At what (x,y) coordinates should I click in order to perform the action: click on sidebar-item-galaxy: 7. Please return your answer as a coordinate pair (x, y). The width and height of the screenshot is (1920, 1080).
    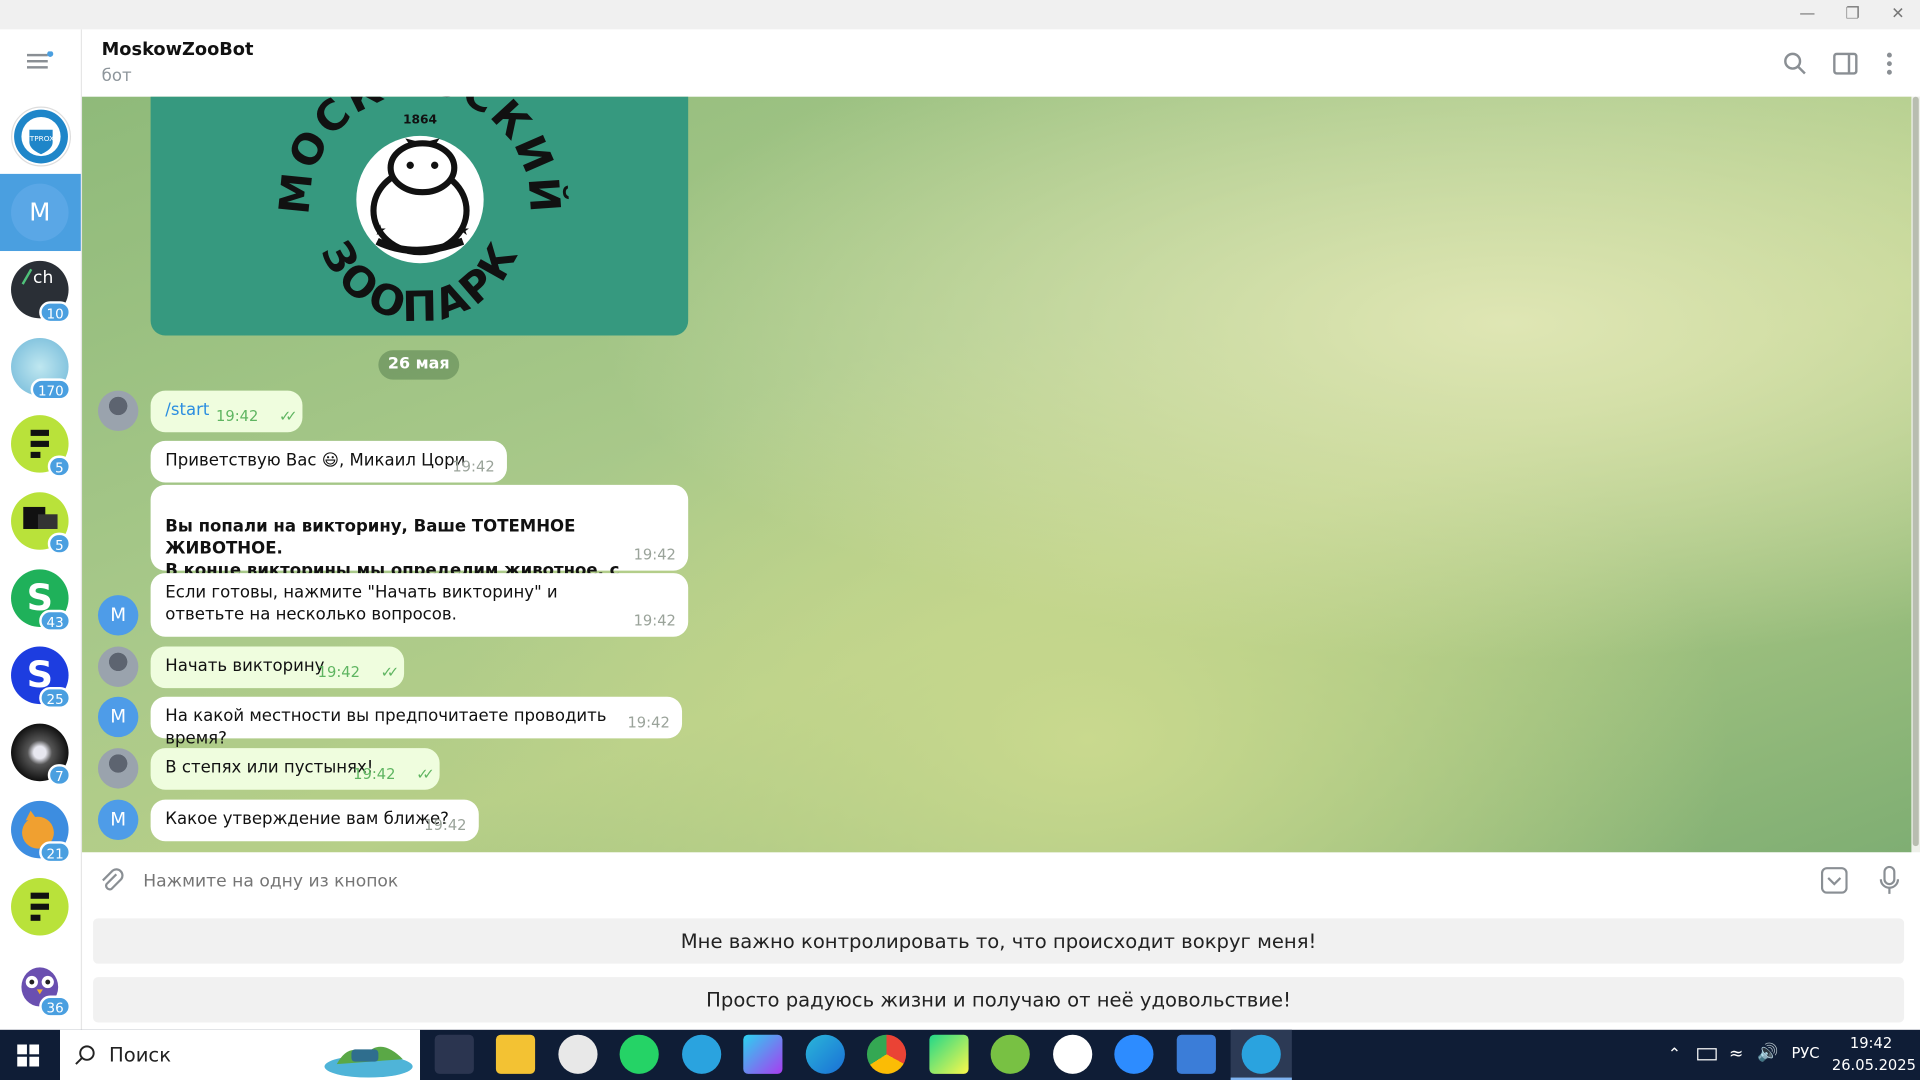
    Looking at the image, I should click on (41, 755).